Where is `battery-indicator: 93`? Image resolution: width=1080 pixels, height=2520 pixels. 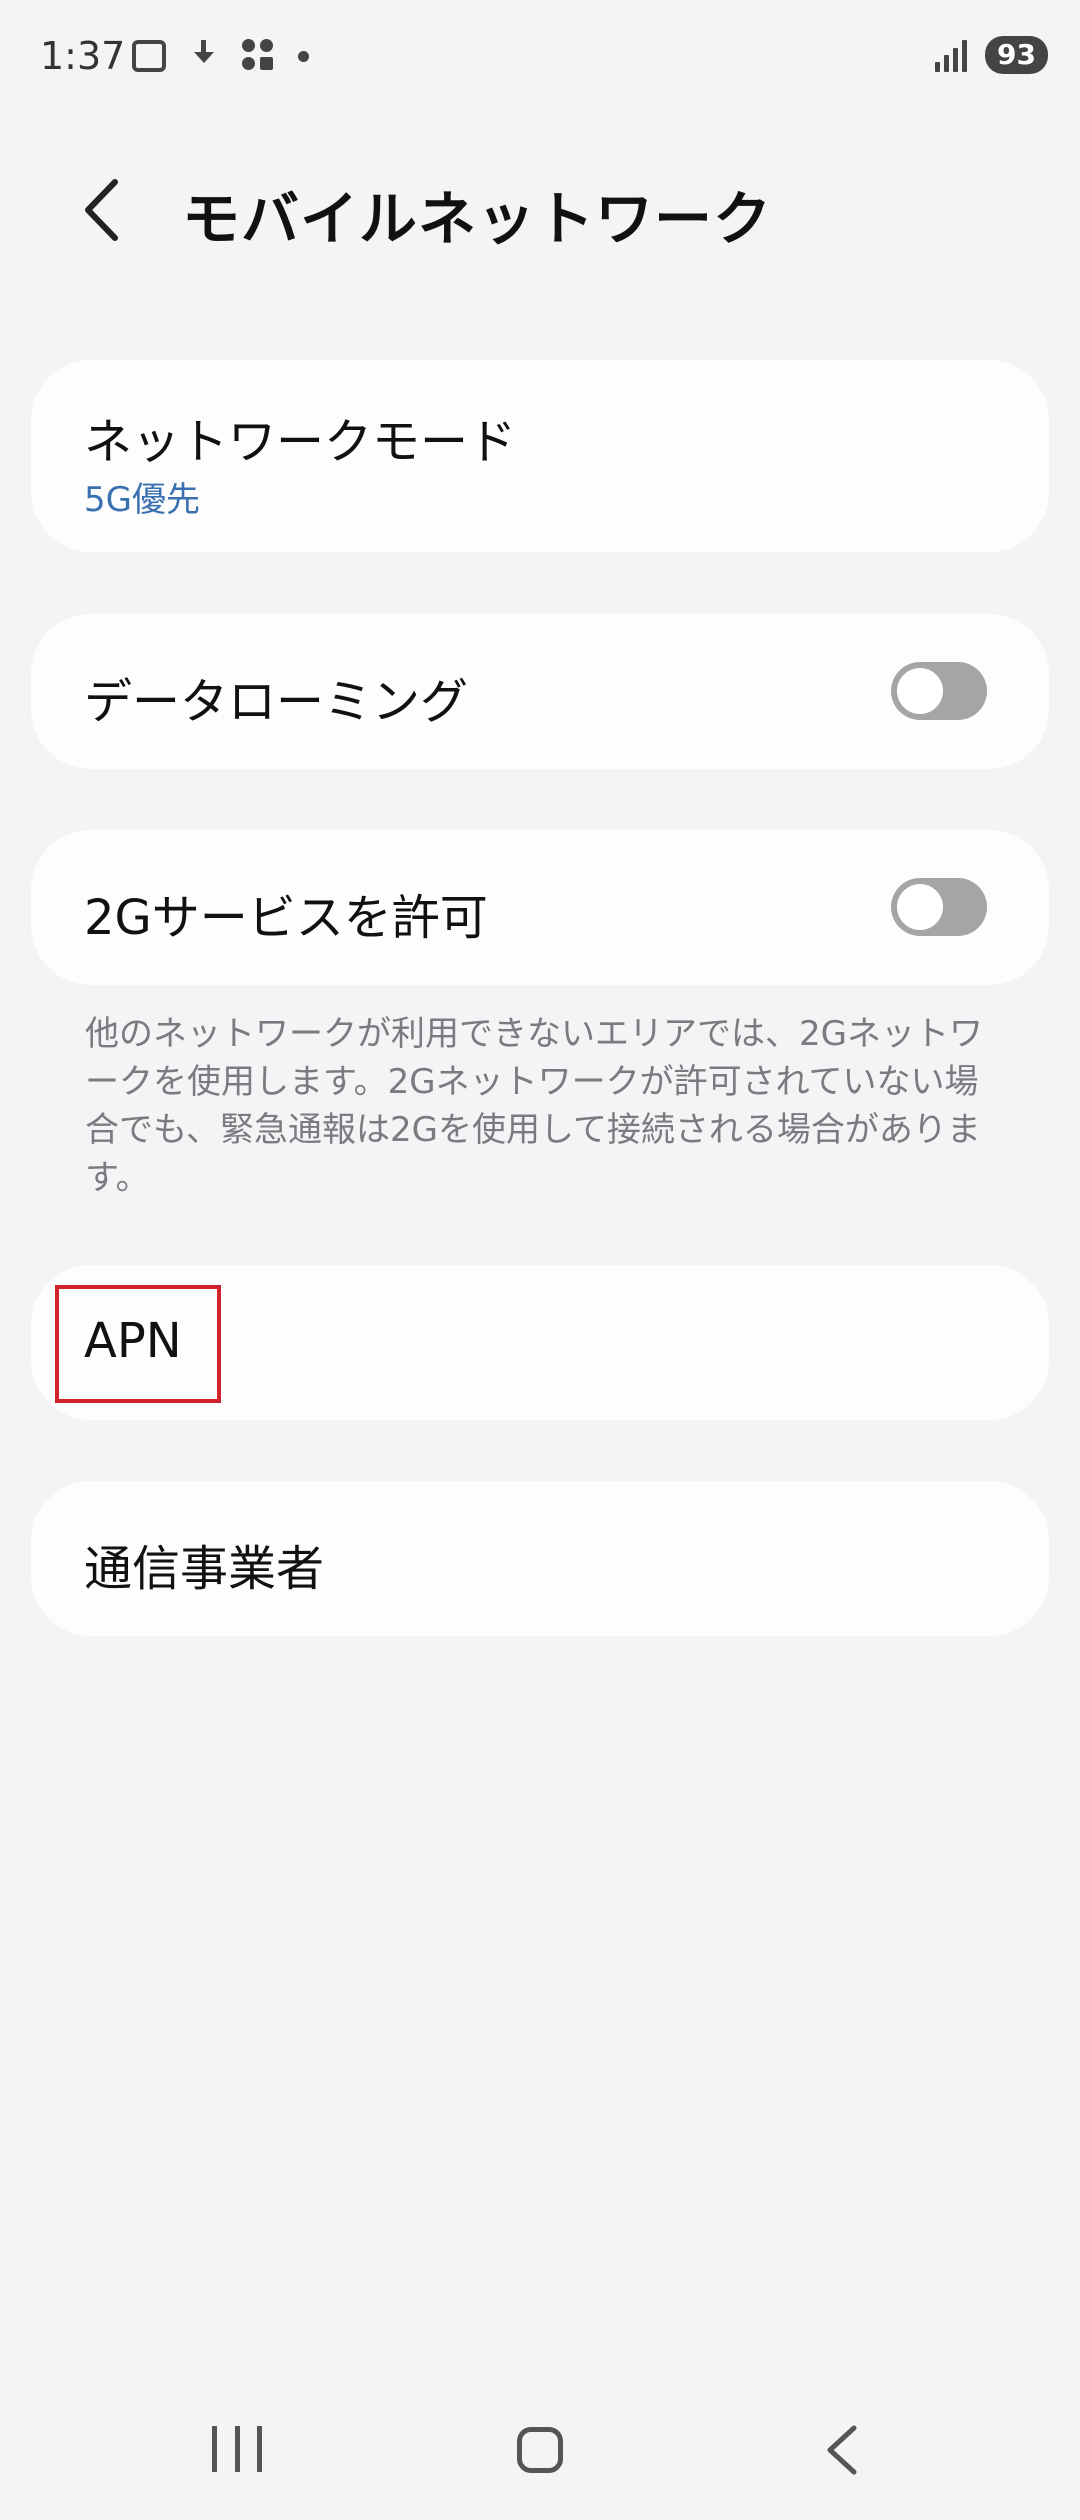 battery-indicator: 93 is located at coordinates (1016, 55).